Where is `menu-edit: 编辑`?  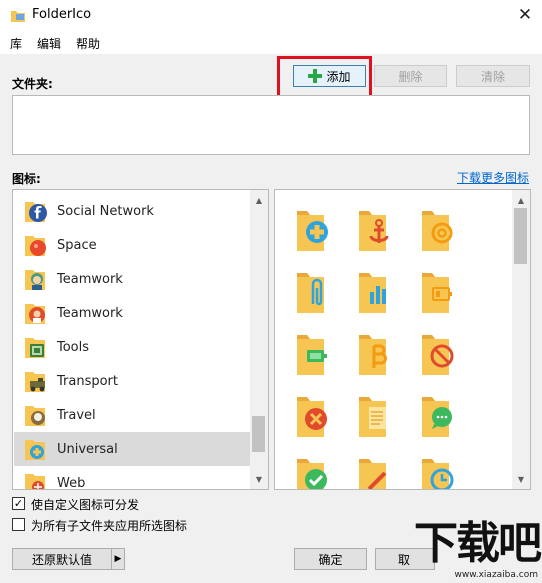 menu-edit: 编辑 is located at coordinates (49, 43).